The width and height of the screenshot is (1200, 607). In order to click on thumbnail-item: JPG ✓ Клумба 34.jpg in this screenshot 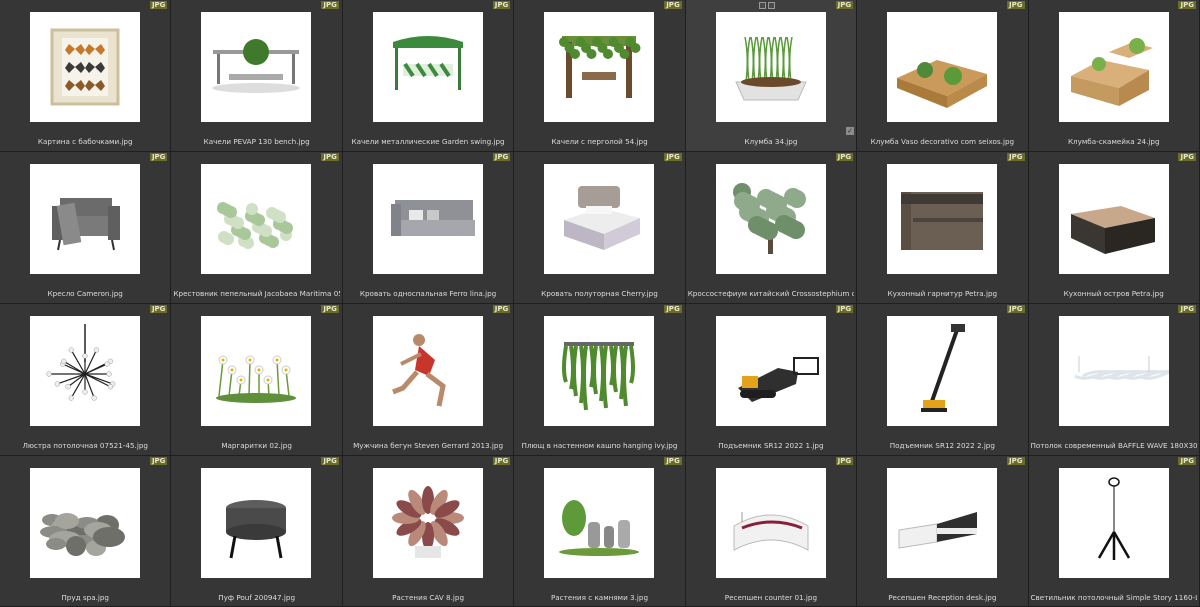, I will do `click(771, 76)`.